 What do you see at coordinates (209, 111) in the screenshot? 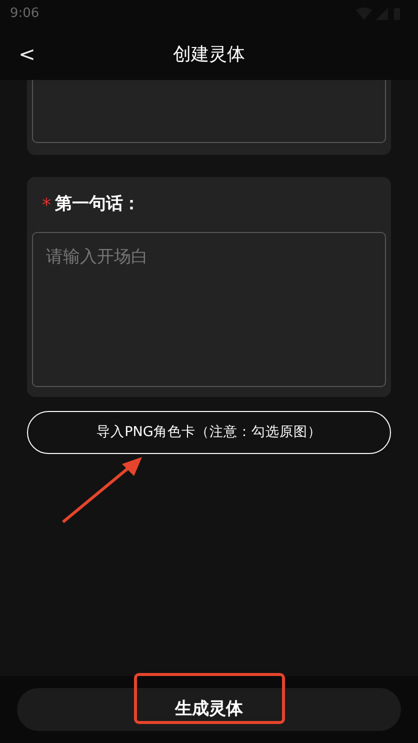
I see `text-area` at bounding box center [209, 111].